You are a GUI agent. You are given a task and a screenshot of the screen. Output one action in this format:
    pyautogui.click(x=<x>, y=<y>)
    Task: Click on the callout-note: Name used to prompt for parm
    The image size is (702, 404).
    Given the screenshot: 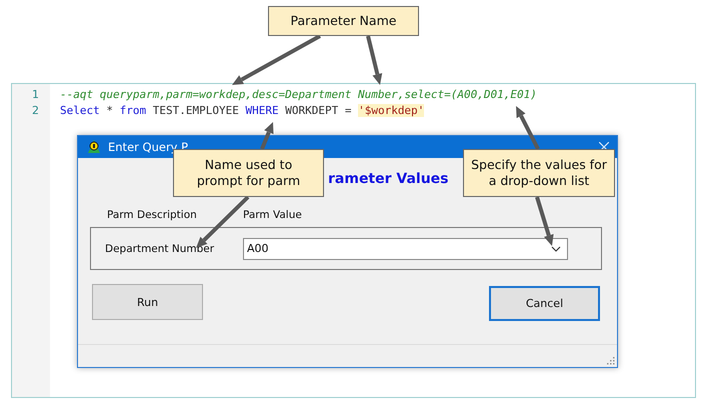 What is the action you would take?
    pyautogui.click(x=248, y=173)
    